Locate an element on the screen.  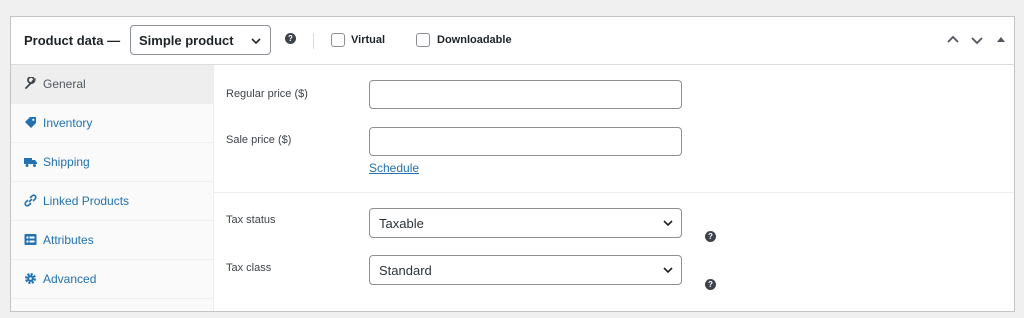
product-type-value: Simple product is located at coordinates (186, 40).